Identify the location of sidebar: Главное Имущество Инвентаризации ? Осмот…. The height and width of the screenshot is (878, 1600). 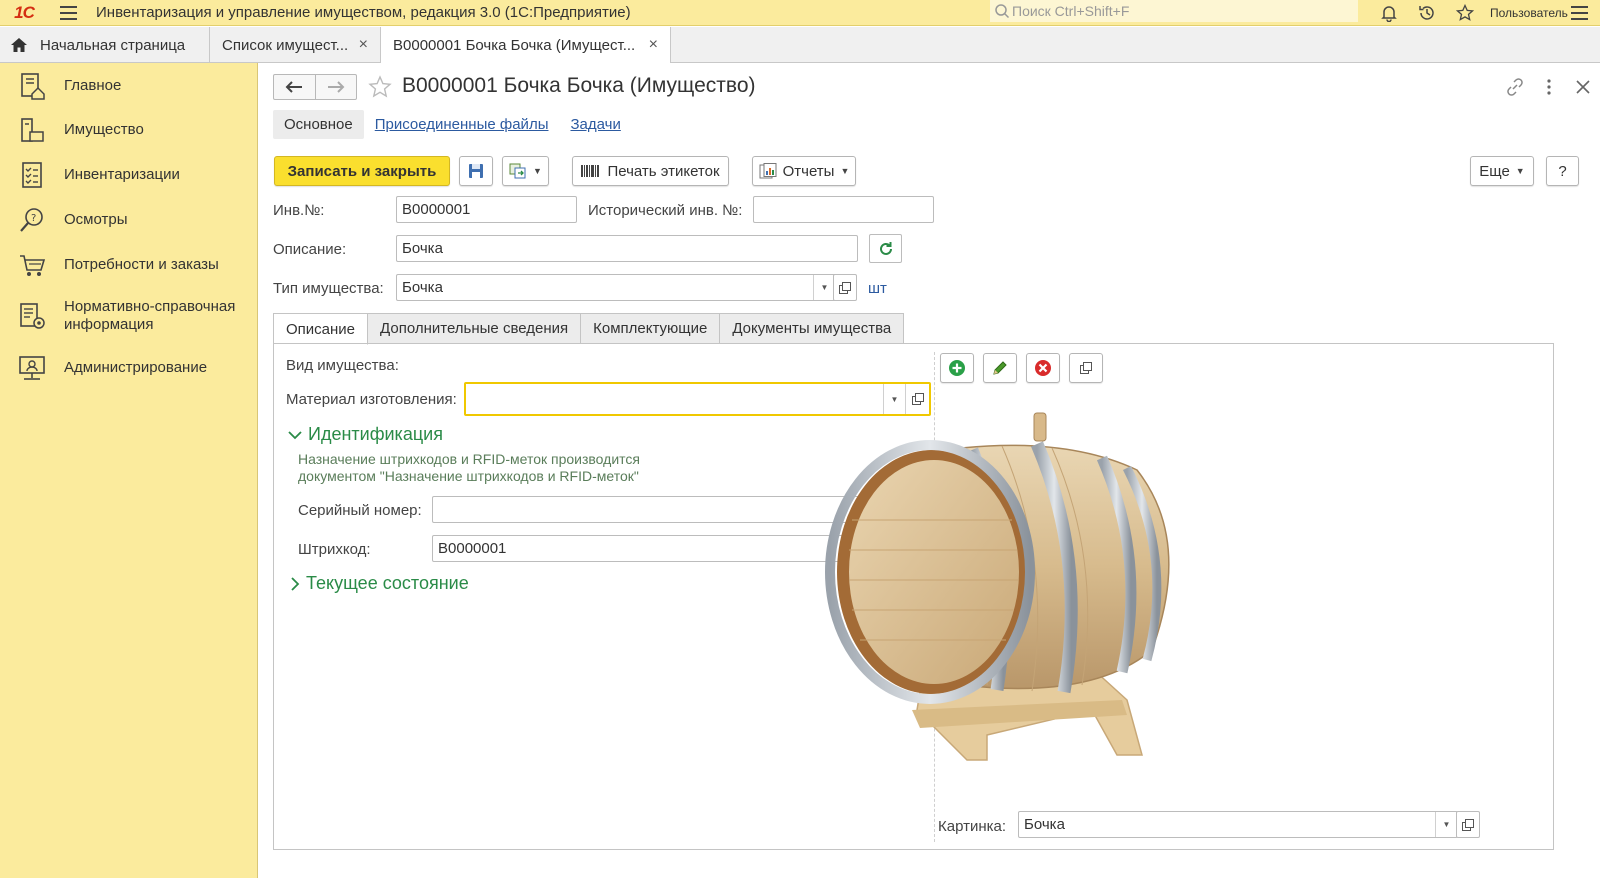
(129, 470).